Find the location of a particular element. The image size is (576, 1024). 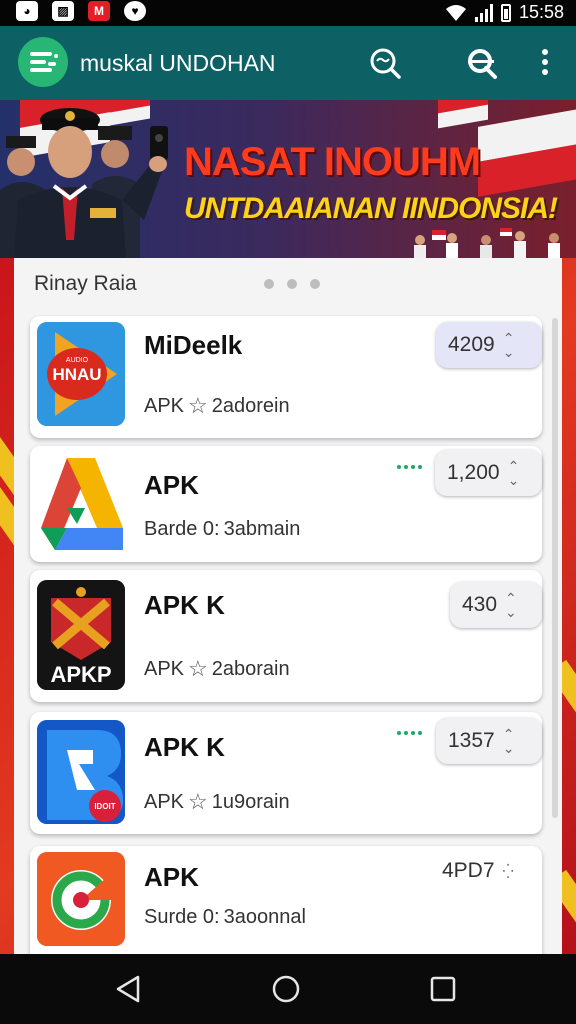

menu-logo-icon is located at coordinates (43, 62).